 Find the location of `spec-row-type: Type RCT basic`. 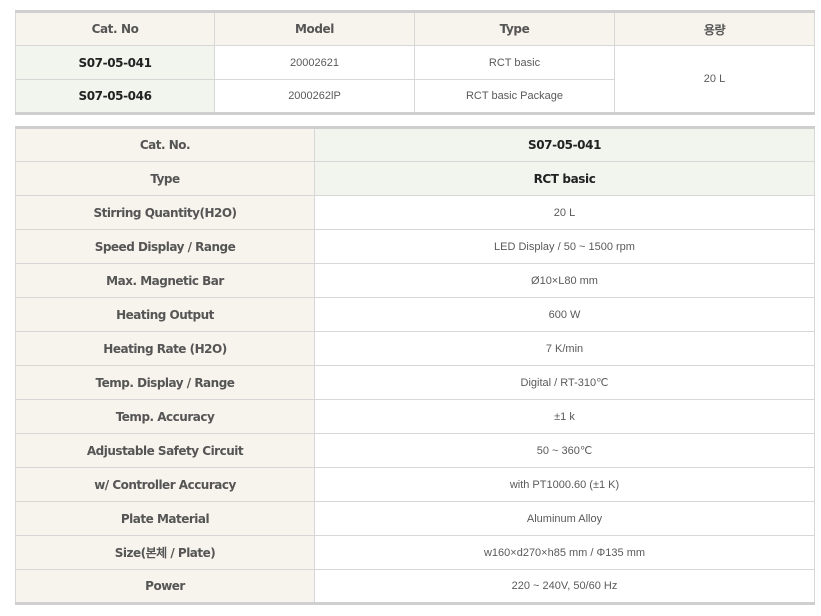

spec-row-type: Type RCT basic is located at coordinates (415, 178).